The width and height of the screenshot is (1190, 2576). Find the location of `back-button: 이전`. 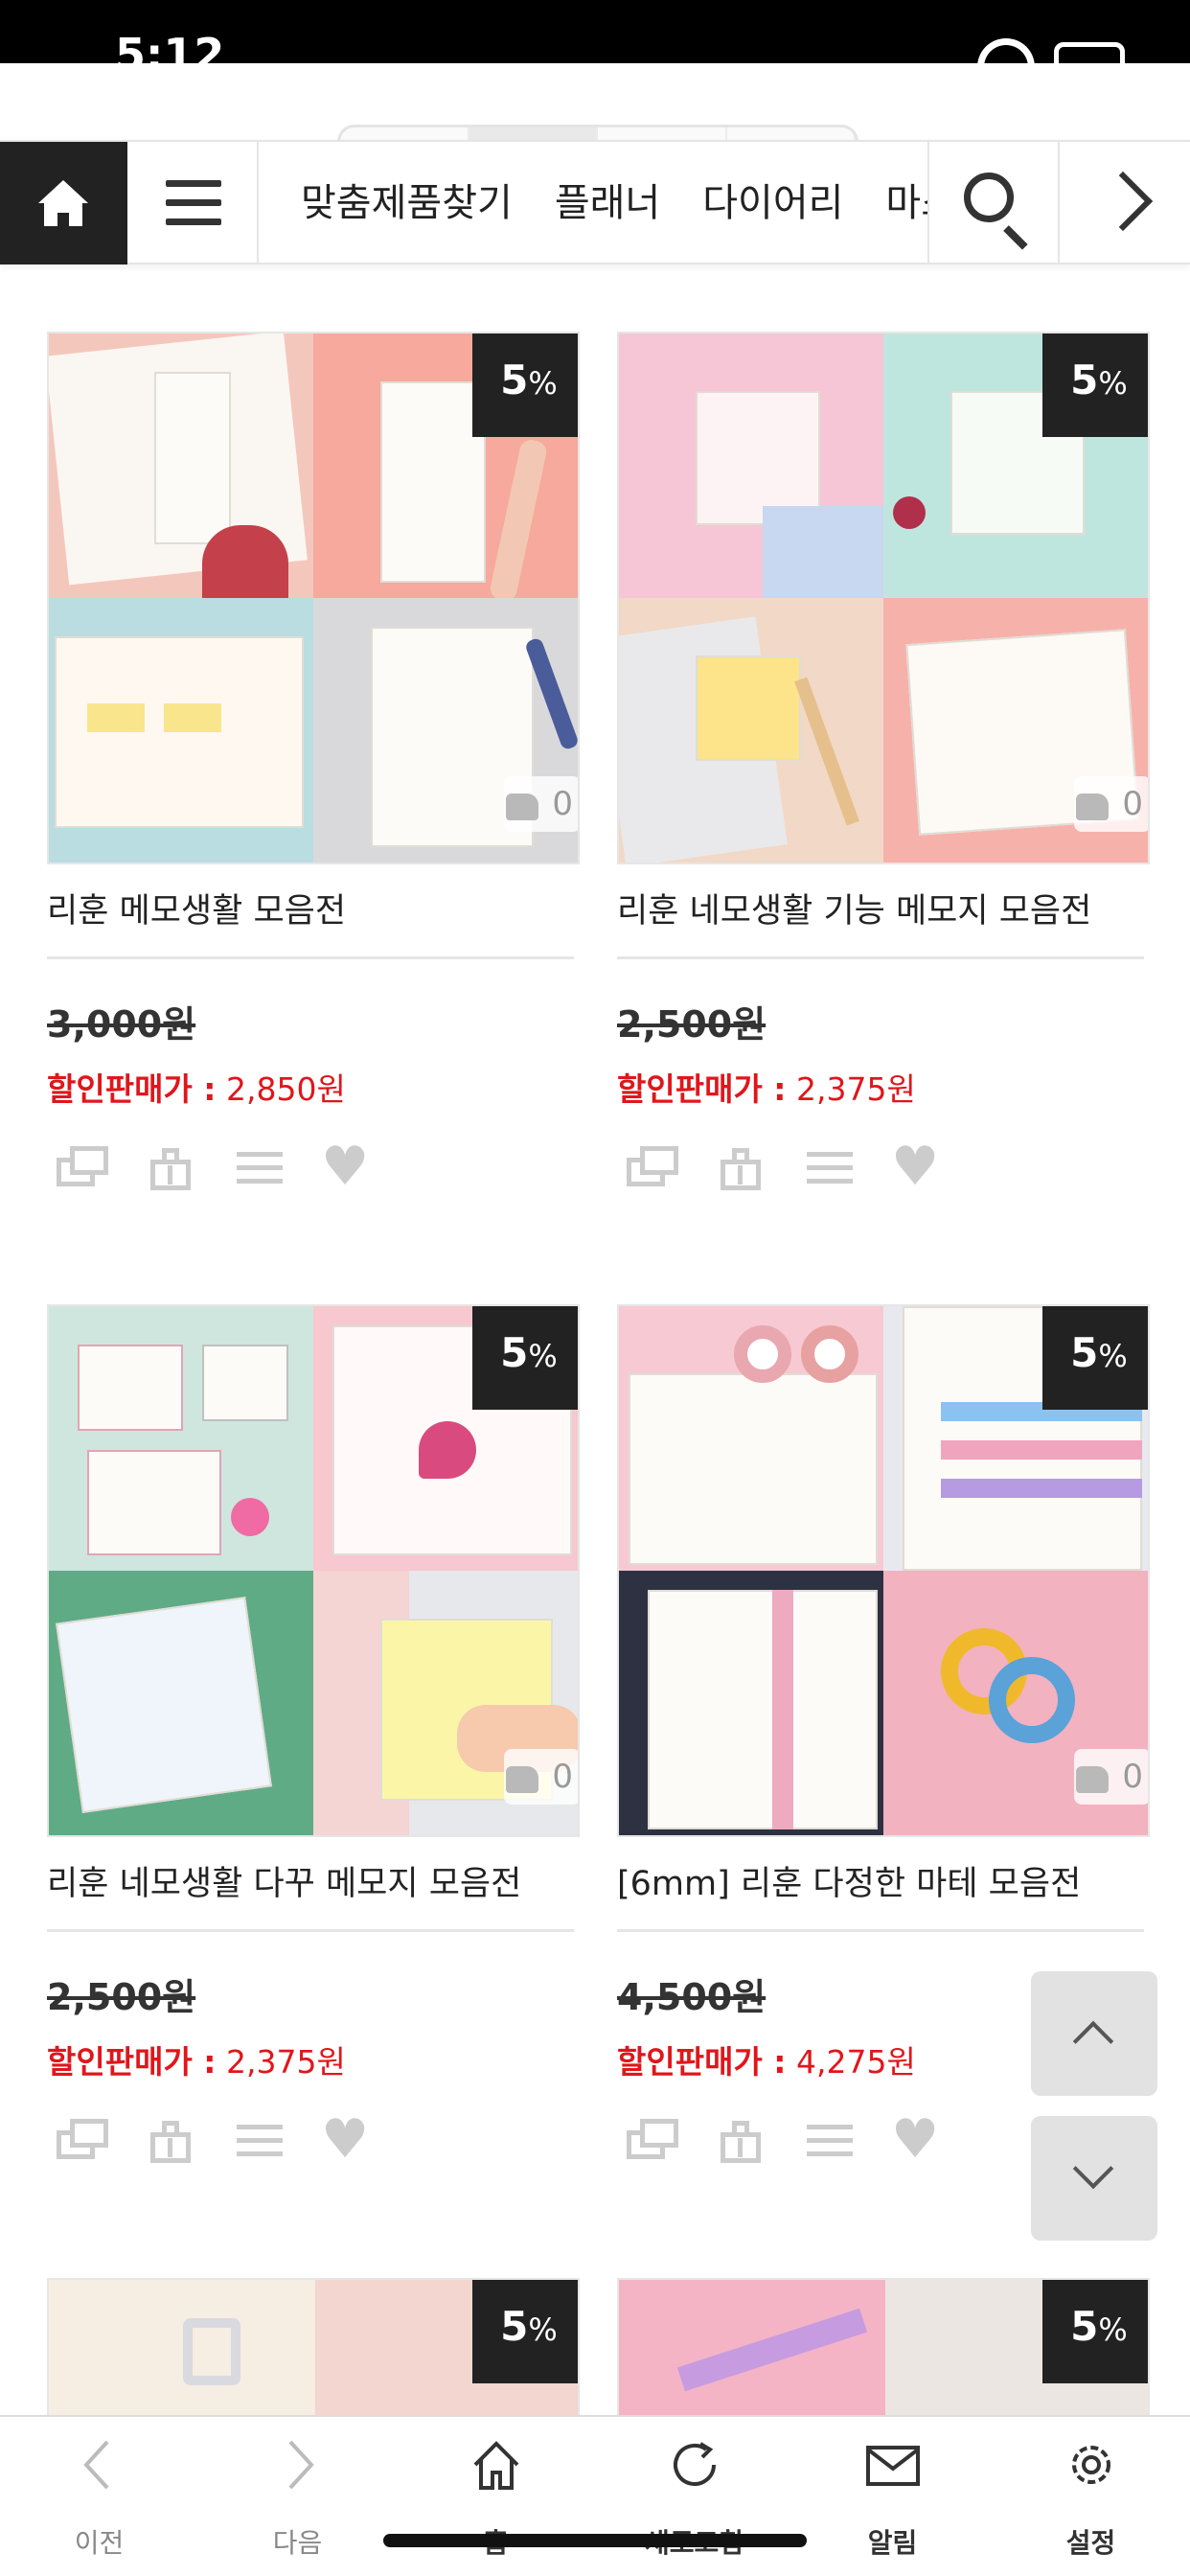

back-button: 이전 is located at coordinates (99, 2496).